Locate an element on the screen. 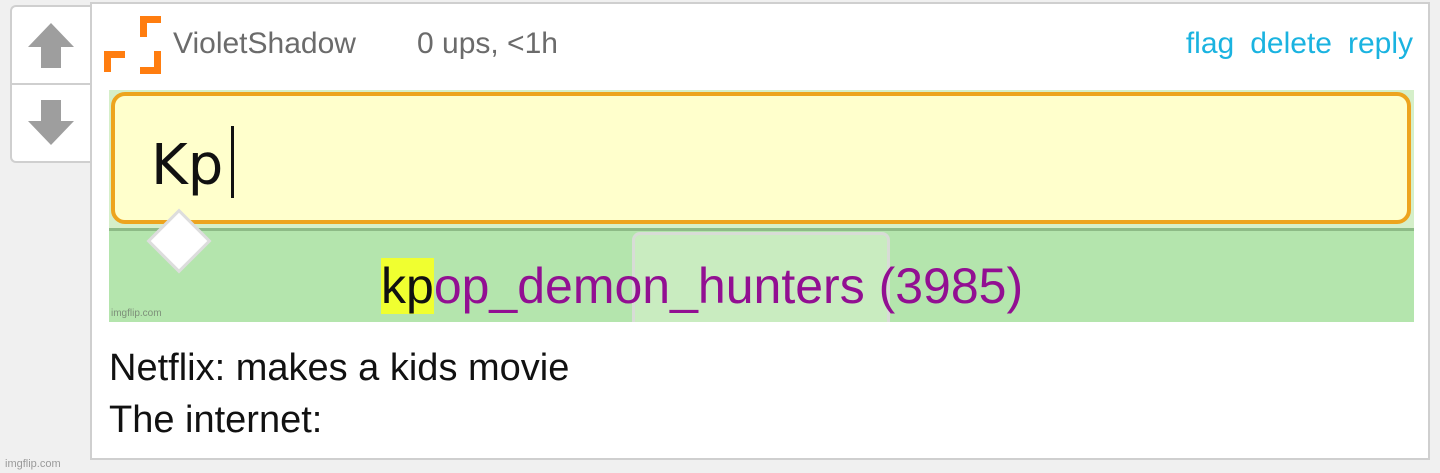 This screenshot has height=473, width=1440. meme-search-query: Kp is located at coordinates (187, 165).